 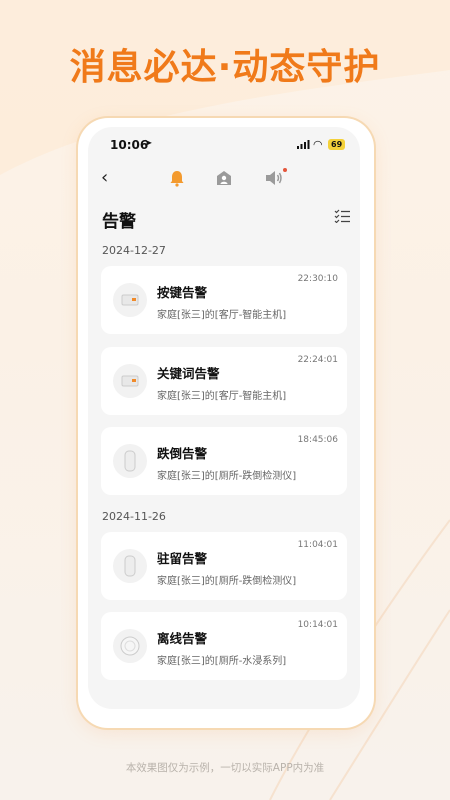 What do you see at coordinates (134, 250) in the screenshot?
I see `date-header: 2024-12-27` at bounding box center [134, 250].